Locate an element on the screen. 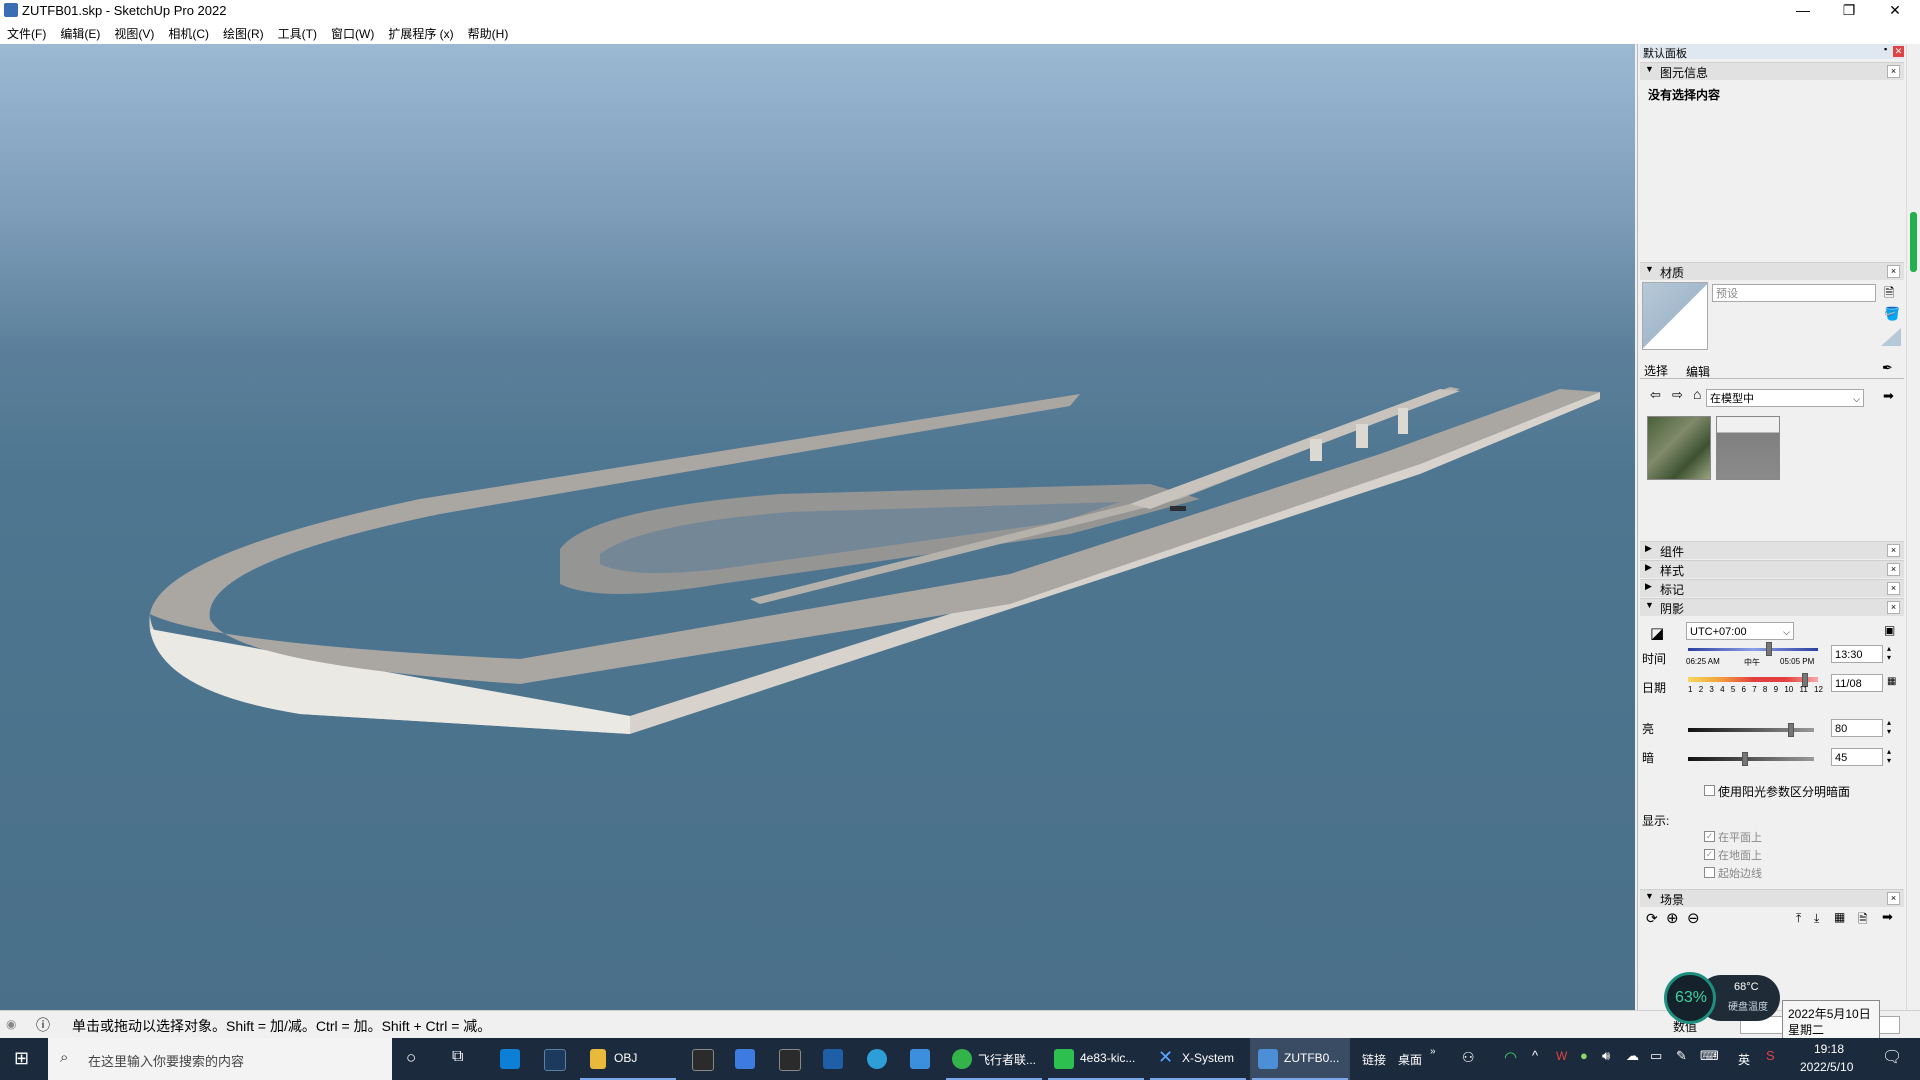 This screenshot has height=1080, width=1920. remove-scene-icon: ⊖ is located at coordinates (1693, 918).